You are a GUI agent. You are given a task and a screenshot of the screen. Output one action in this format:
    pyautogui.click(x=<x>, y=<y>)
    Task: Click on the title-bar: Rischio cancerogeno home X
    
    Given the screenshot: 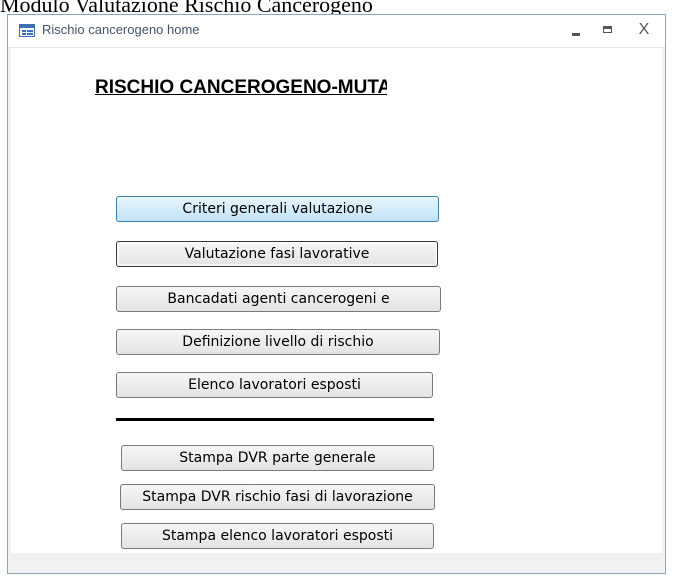 What is the action you would take?
    pyautogui.click(x=336, y=31)
    